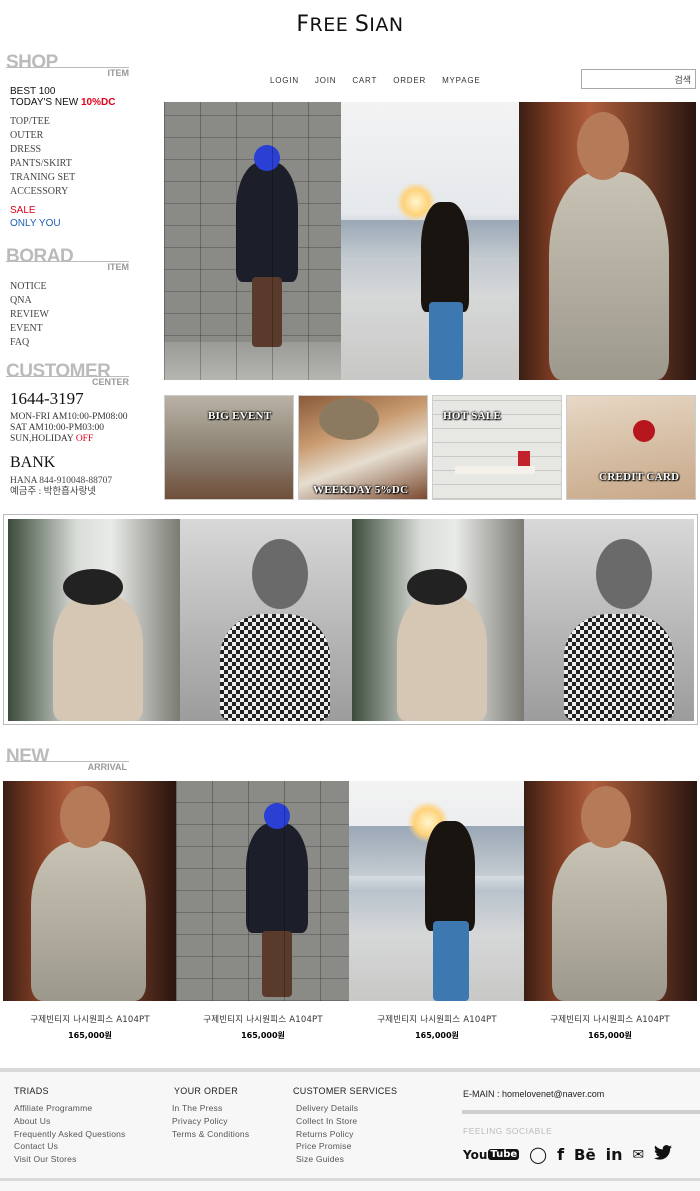 Image resolution: width=700 pixels, height=1191 pixels. I want to click on shop-title: SHOP, so click(32, 62).